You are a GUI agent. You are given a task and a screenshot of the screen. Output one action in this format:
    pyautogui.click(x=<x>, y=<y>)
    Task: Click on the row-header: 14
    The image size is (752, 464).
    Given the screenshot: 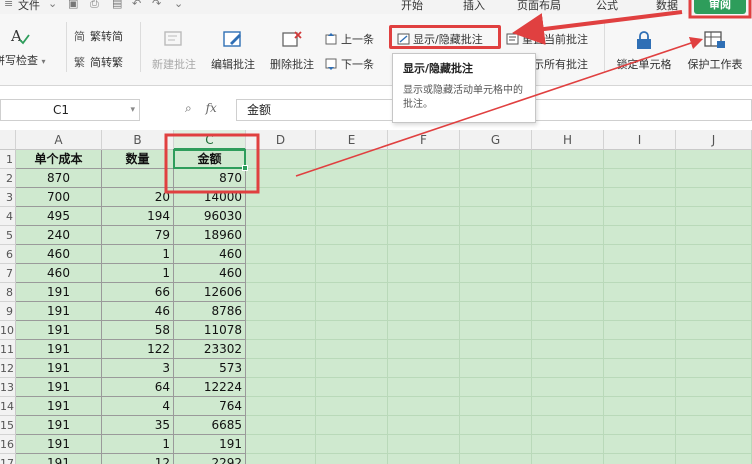 What is the action you would take?
    pyautogui.click(x=8, y=406)
    